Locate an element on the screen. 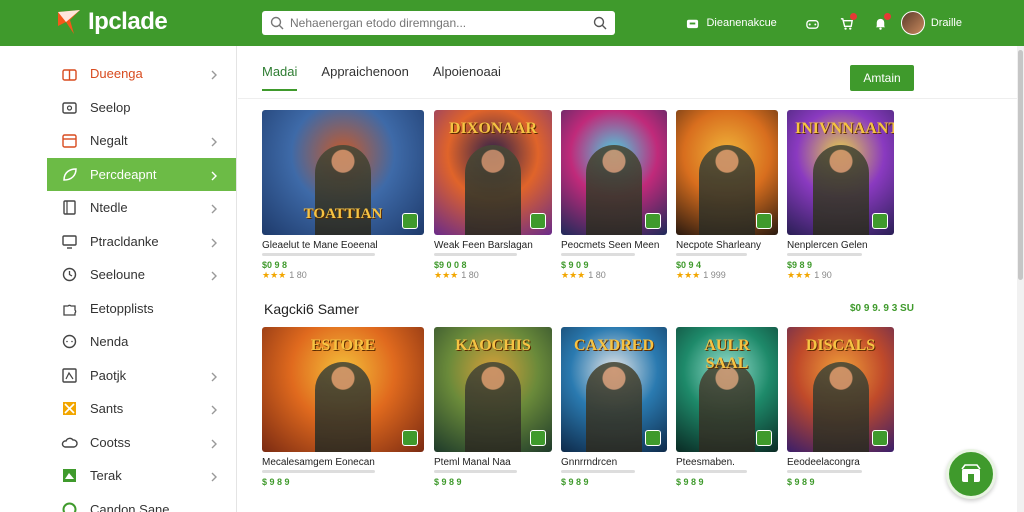 The height and width of the screenshot is (512, 1024). primary-action-link: Dieanenakcue is located at coordinates (730, 23).